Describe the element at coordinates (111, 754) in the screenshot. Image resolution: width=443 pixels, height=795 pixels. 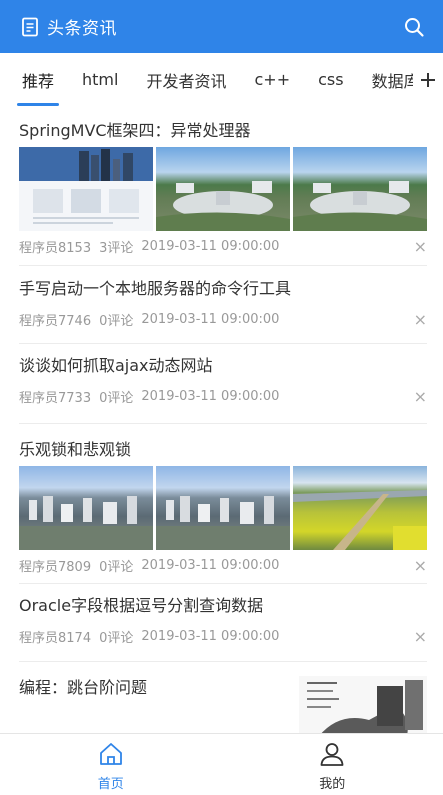
I see `home-icon` at that location.